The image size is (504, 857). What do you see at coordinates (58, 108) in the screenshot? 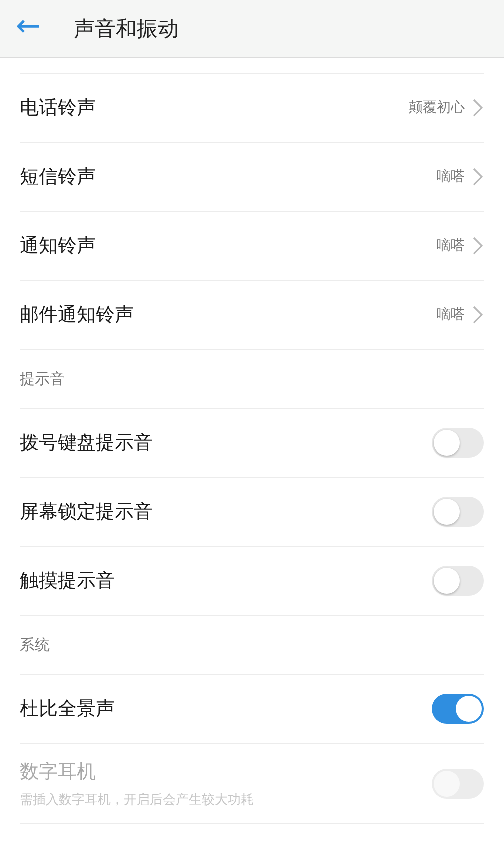
I see `setting-label: 电话铃声` at bounding box center [58, 108].